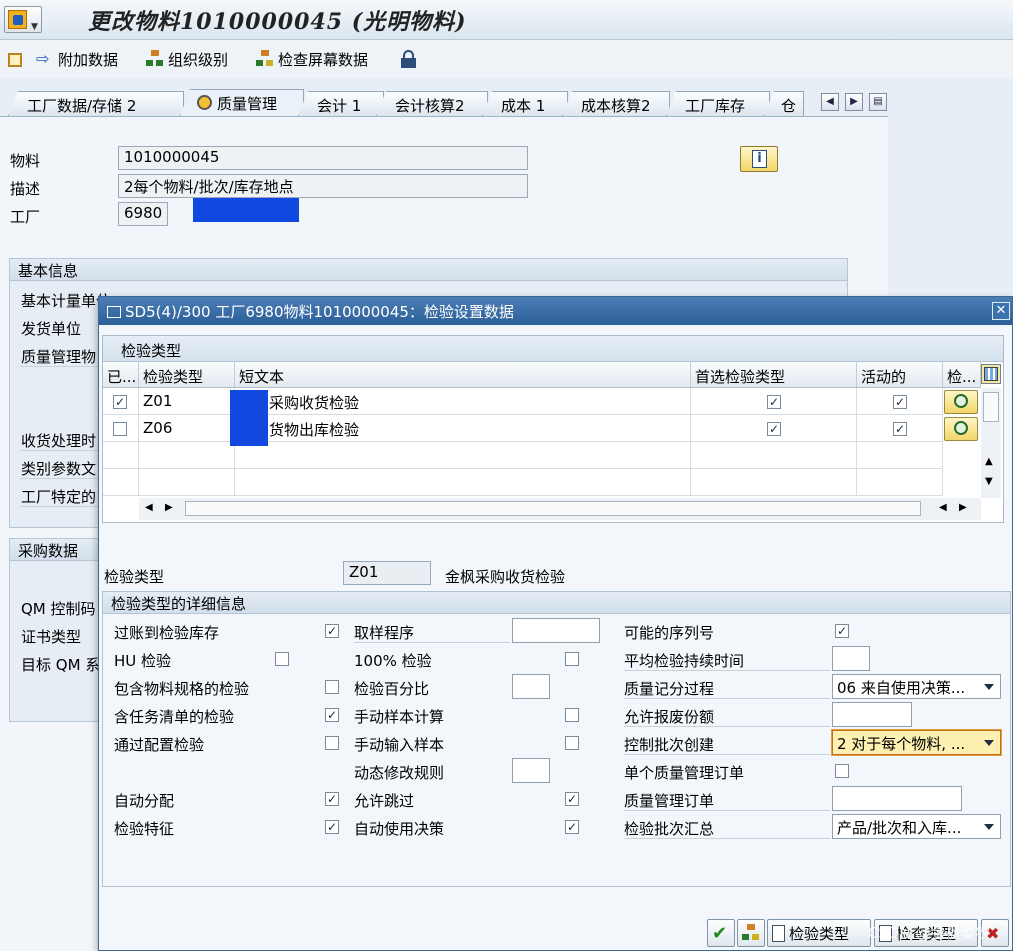 The width and height of the screenshot is (1013, 951). What do you see at coordinates (572, 827) in the screenshot?
I see `auto-usage-decision-checkbox: ✓` at bounding box center [572, 827].